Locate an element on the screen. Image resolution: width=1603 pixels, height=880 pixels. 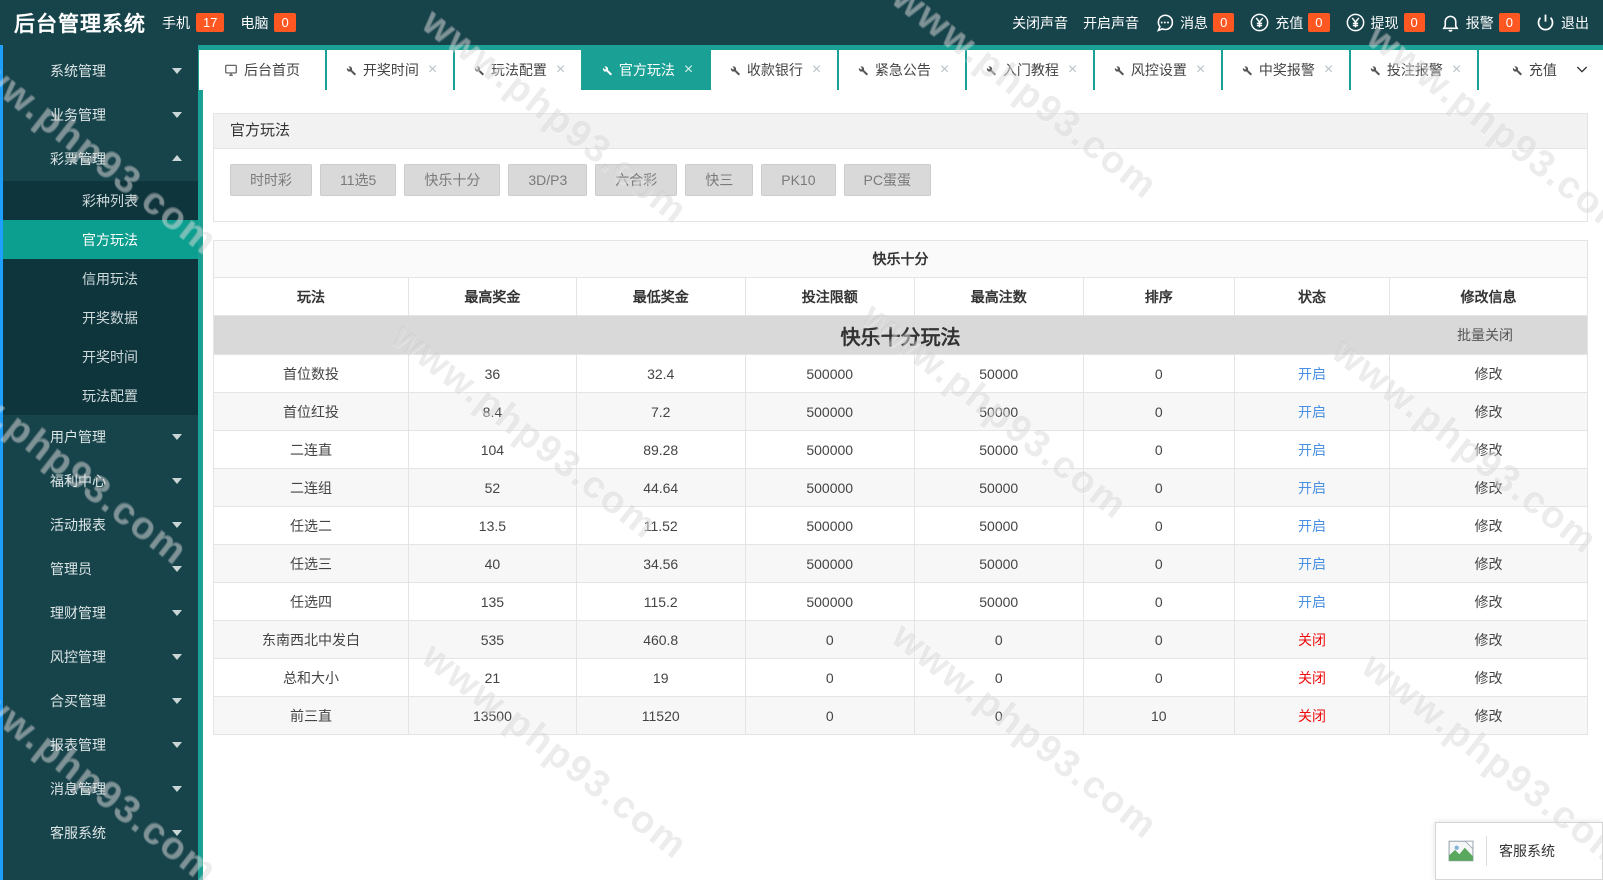
logout-button: 退出 is located at coordinates (1562, 22).